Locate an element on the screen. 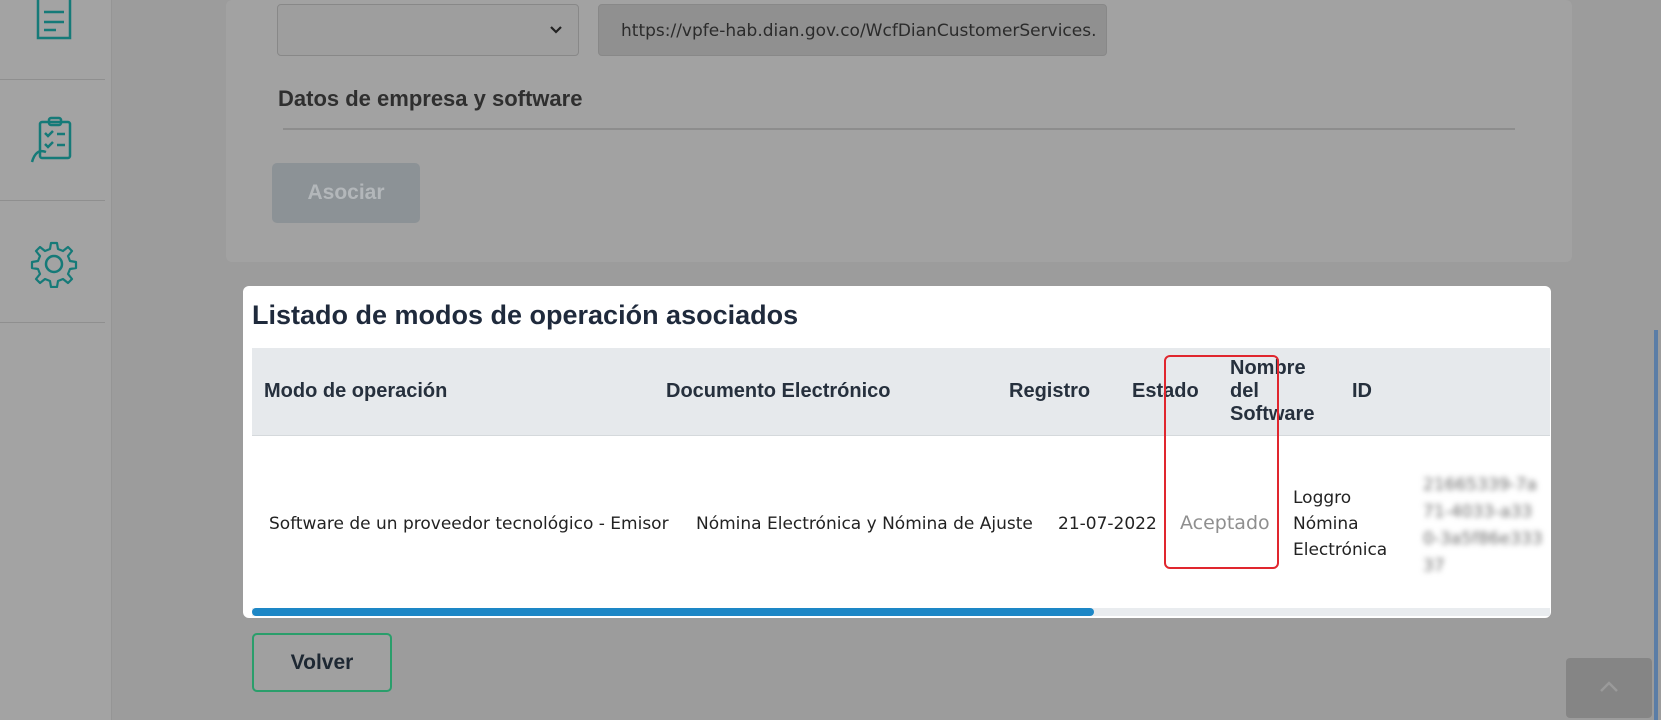 The image size is (1661, 720). asociar-button: Asociar is located at coordinates (346, 193).